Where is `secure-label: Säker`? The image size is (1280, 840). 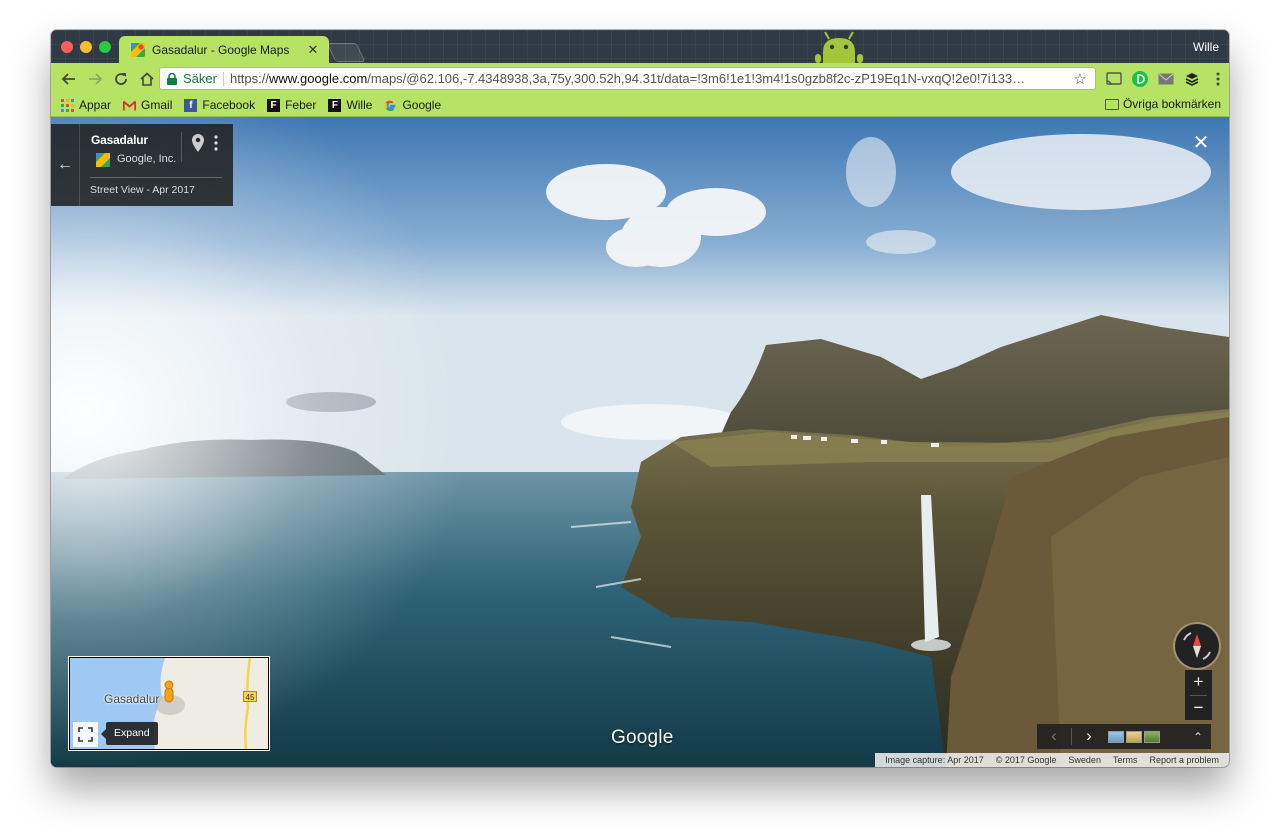
secure-label: Säker is located at coordinates (200, 78).